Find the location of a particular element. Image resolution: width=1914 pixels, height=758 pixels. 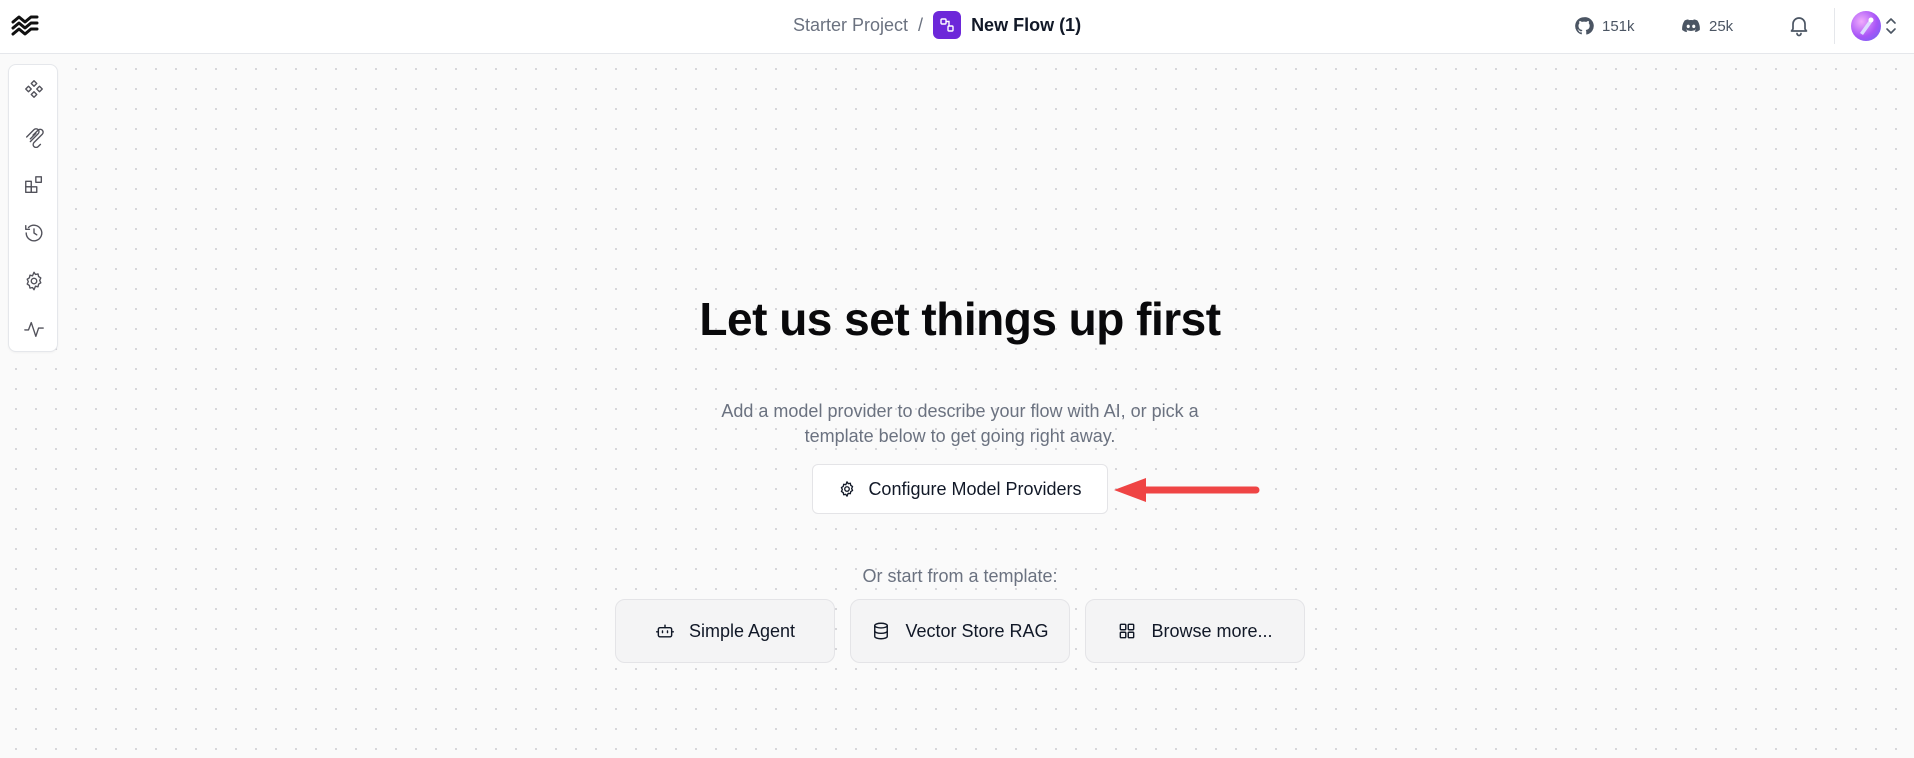

bundles-icon is located at coordinates (34, 185).